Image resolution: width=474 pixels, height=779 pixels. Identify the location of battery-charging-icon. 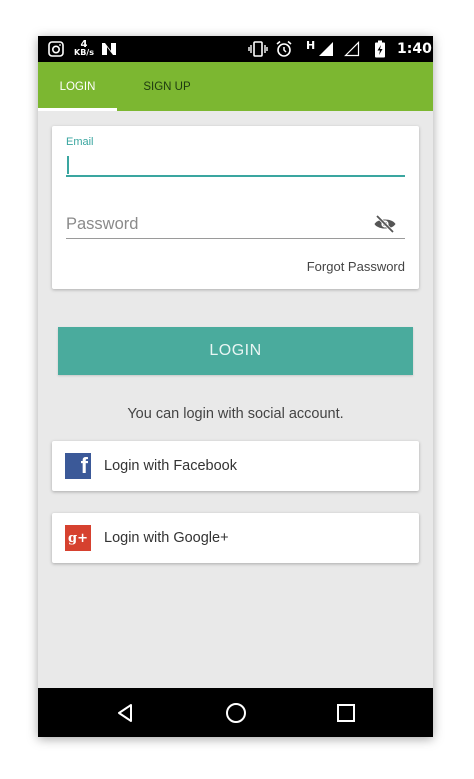
(380, 49).